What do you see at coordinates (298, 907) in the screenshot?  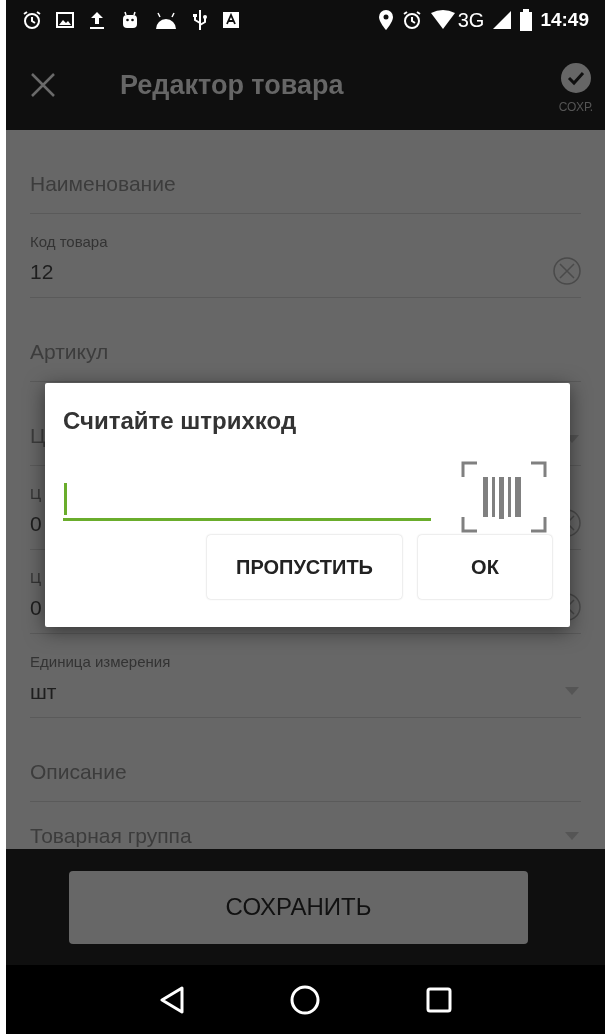 I see `save-button: СОХРАНИТЬ` at bounding box center [298, 907].